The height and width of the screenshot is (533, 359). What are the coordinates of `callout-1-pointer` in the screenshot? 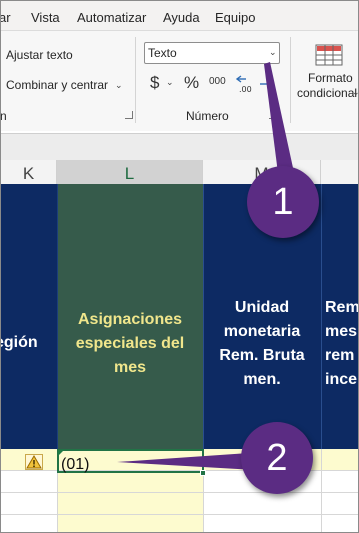 It's located at (279, 121).